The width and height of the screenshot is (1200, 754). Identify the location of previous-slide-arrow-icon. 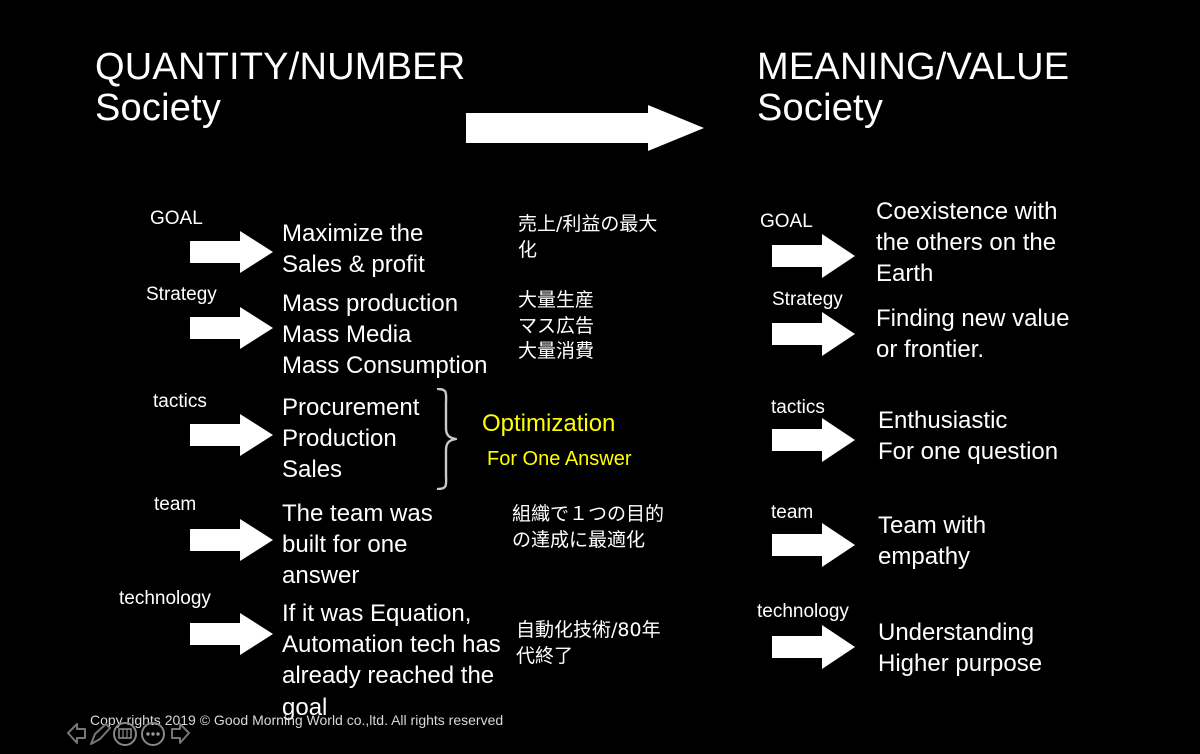
(76, 733).